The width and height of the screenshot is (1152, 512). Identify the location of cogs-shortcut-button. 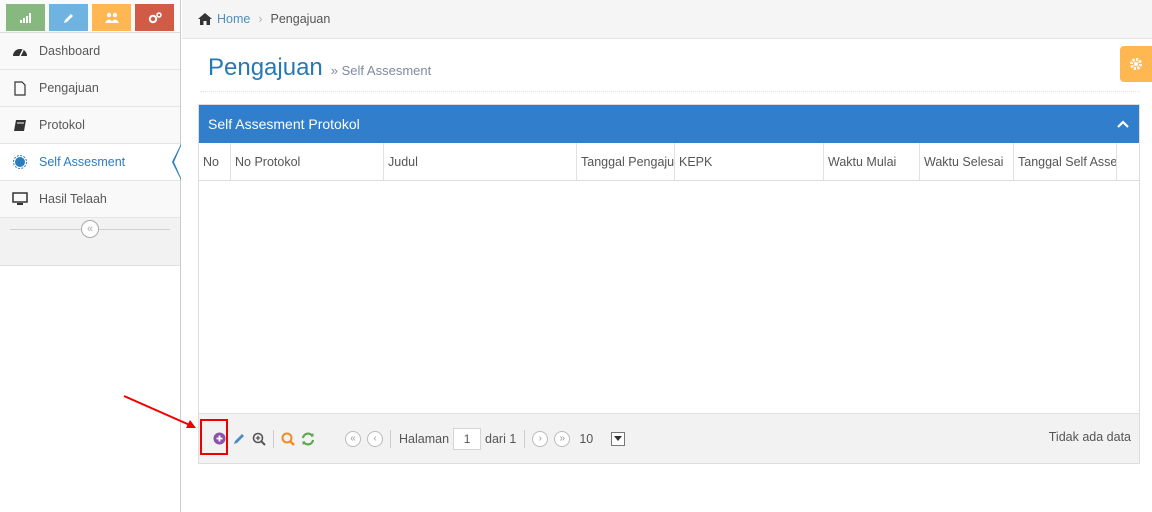
(154, 17).